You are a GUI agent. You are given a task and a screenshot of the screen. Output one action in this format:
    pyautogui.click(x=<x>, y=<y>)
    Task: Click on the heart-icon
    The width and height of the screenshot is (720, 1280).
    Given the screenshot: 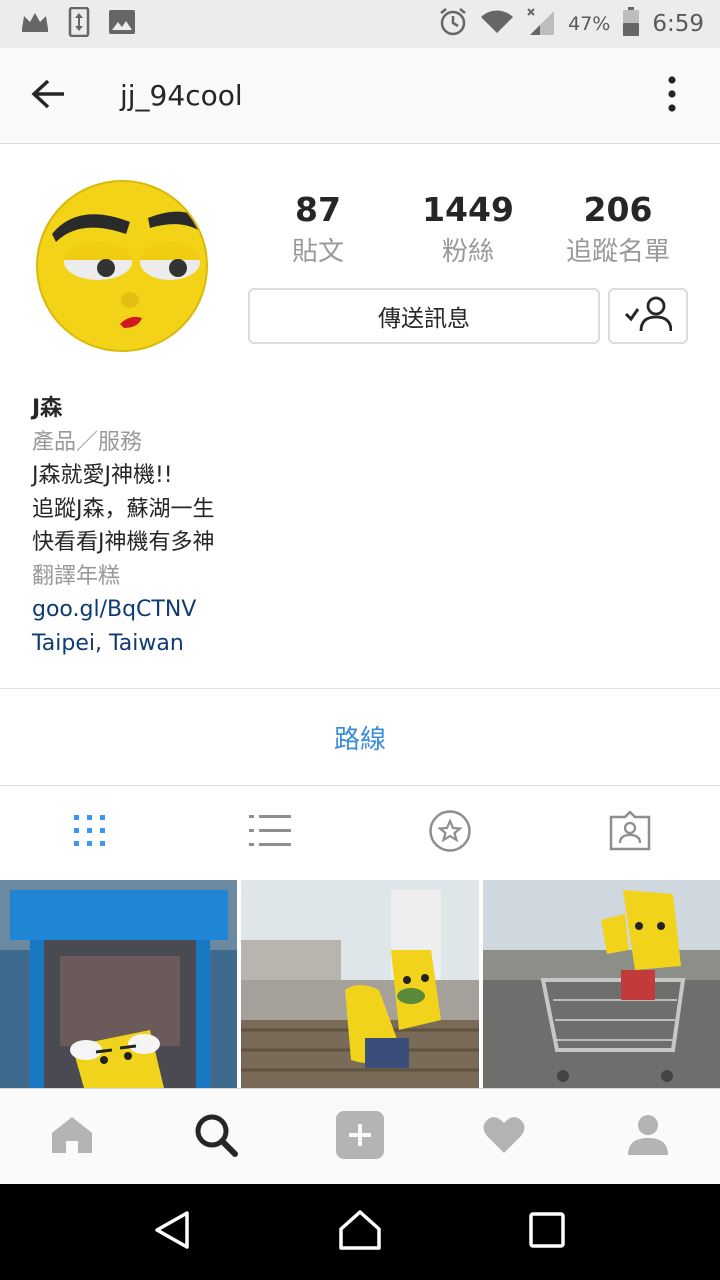 What is the action you would take?
    pyautogui.click(x=504, y=1137)
    